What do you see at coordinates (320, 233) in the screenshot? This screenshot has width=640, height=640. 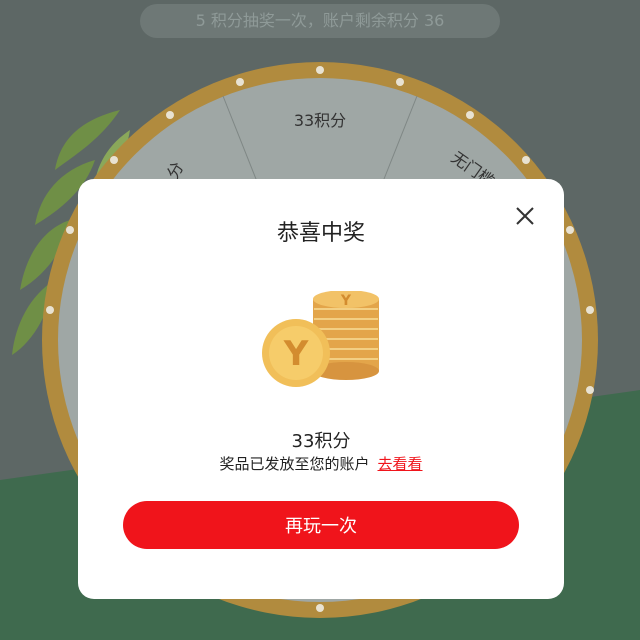 I see `modal-title: 恭喜中奖` at bounding box center [320, 233].